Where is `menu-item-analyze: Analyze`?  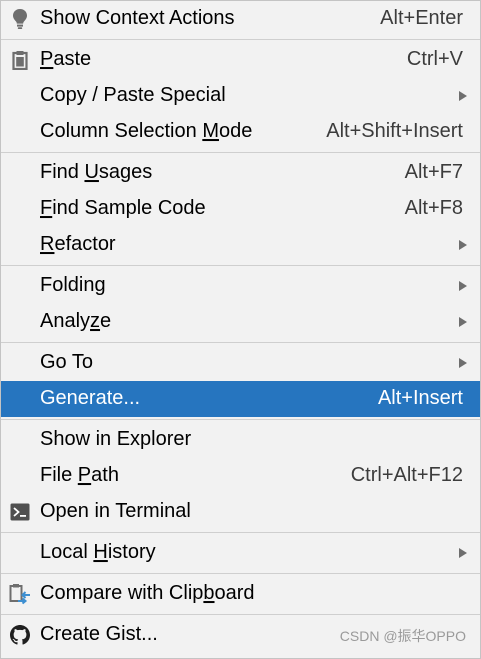 menu-item-analyze: Analyze is located at coordinates (240, 322).